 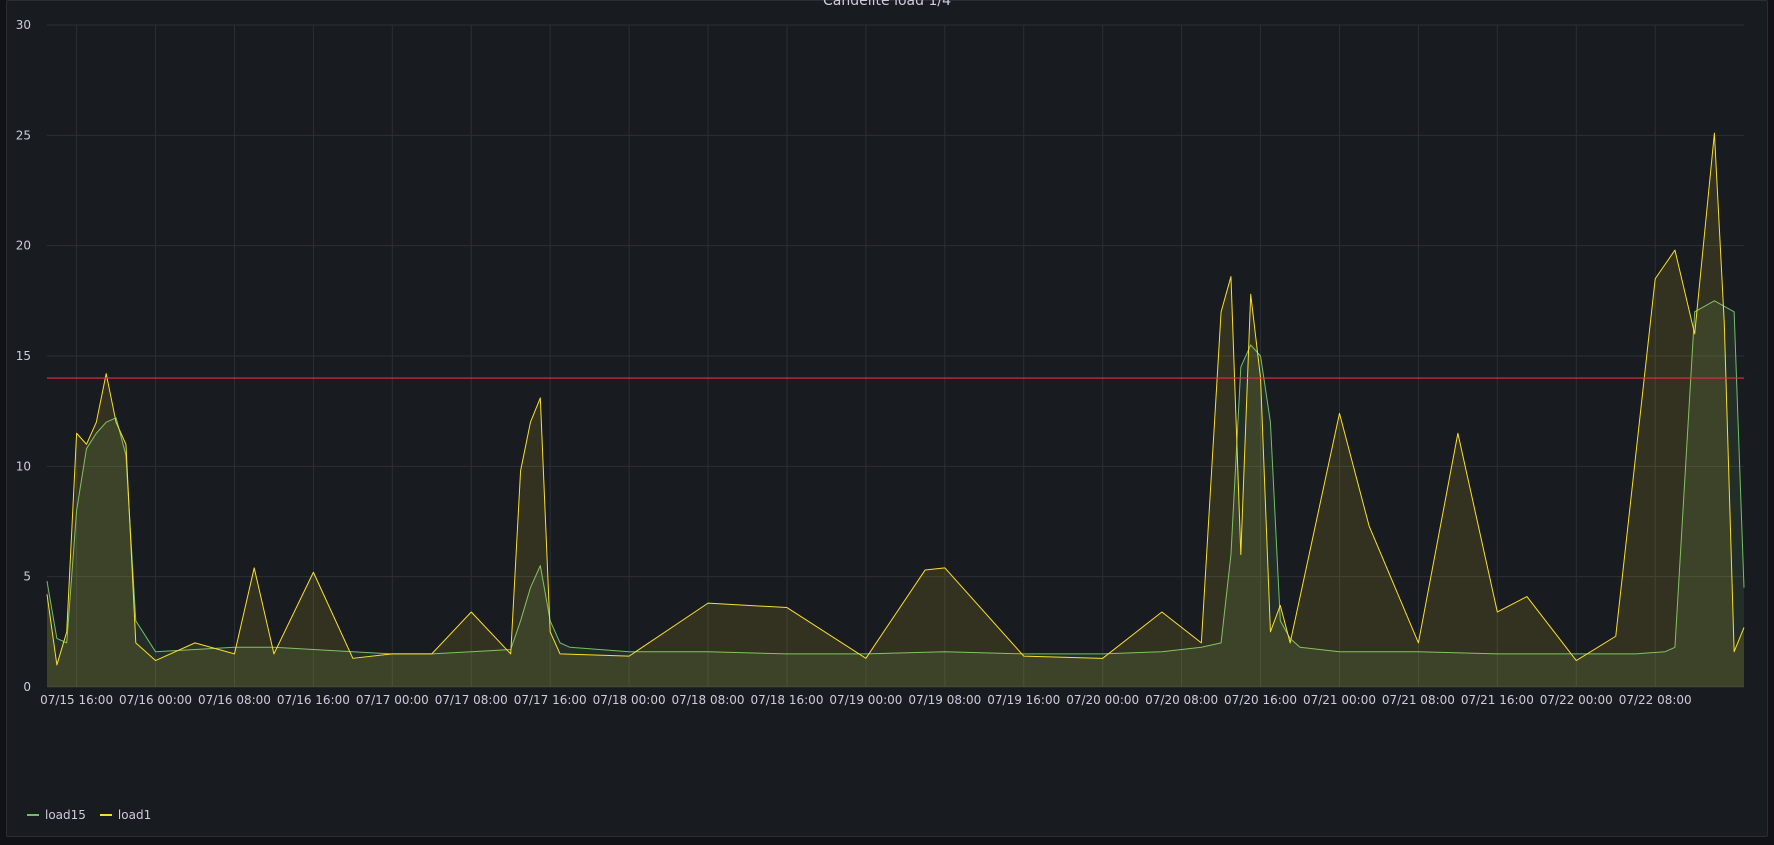 I want to click on y-tick-label-6: 30, so click(x=23, y=25).